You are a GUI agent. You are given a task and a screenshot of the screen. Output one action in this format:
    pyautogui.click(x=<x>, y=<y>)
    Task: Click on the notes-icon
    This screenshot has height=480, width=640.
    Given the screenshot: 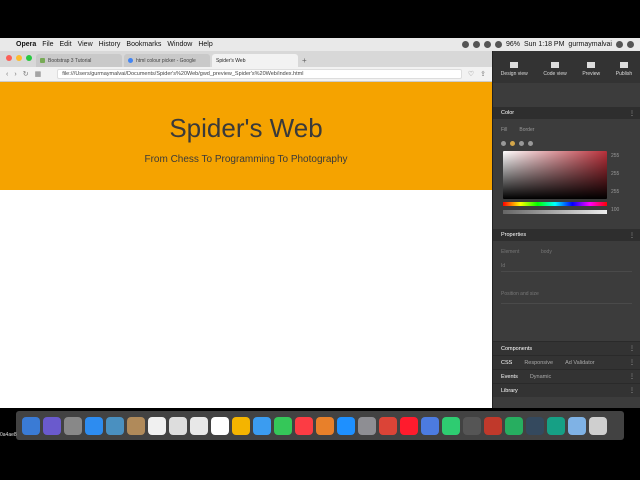 What is the action you would take?
    pyautogui.click(x=157, y=425)
    